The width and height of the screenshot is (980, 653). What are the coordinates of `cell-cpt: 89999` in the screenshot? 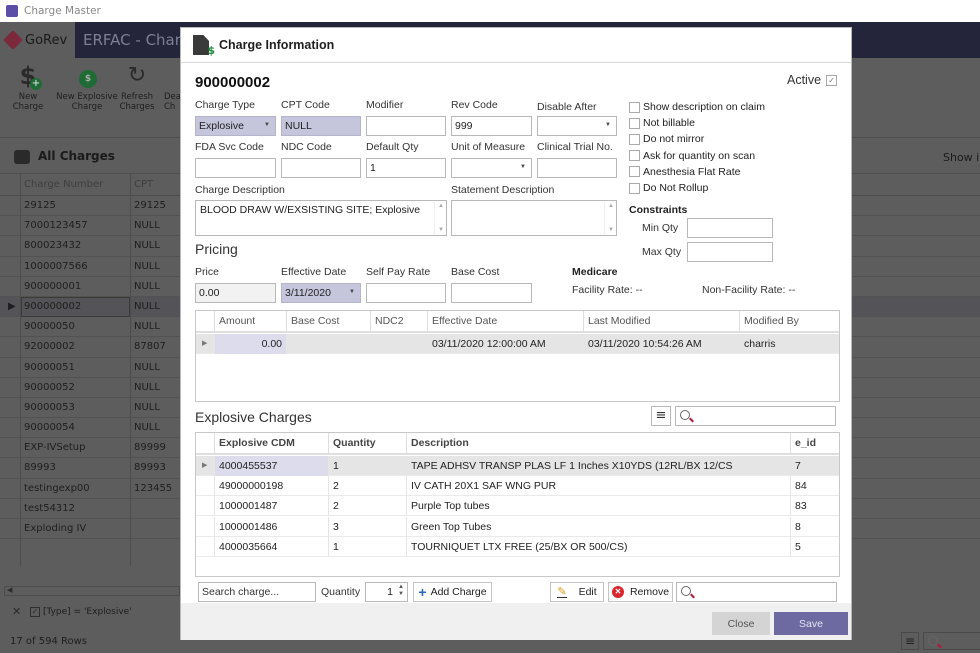 It's located at (150, 447).